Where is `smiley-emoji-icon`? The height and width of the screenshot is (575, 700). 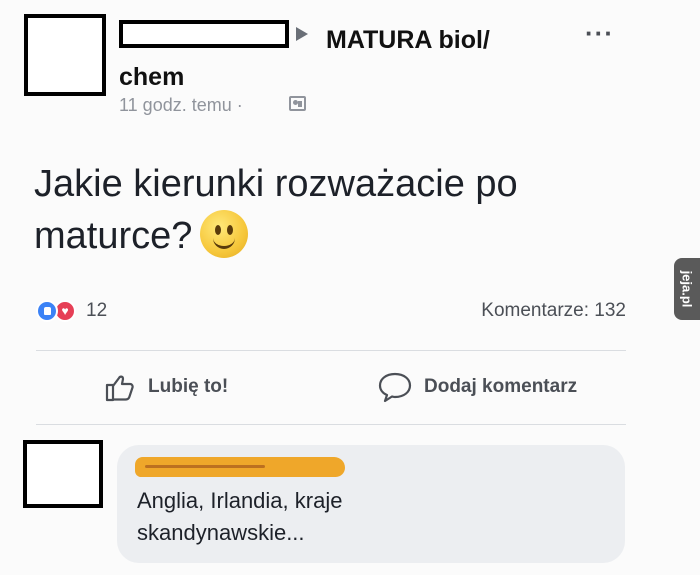 smiley-emoji-icon is located at coordinates (224, 234).